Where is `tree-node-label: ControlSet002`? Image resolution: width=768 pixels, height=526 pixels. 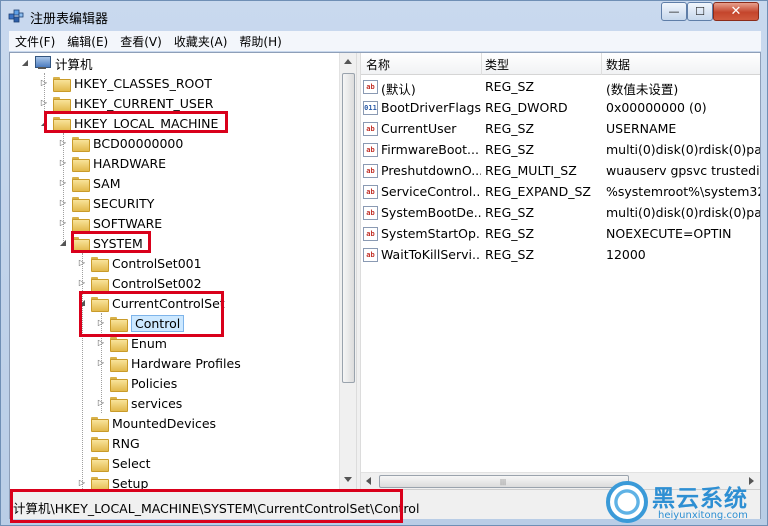 tree-node-label: ControlSet002 is located at coordinates (157, 283).